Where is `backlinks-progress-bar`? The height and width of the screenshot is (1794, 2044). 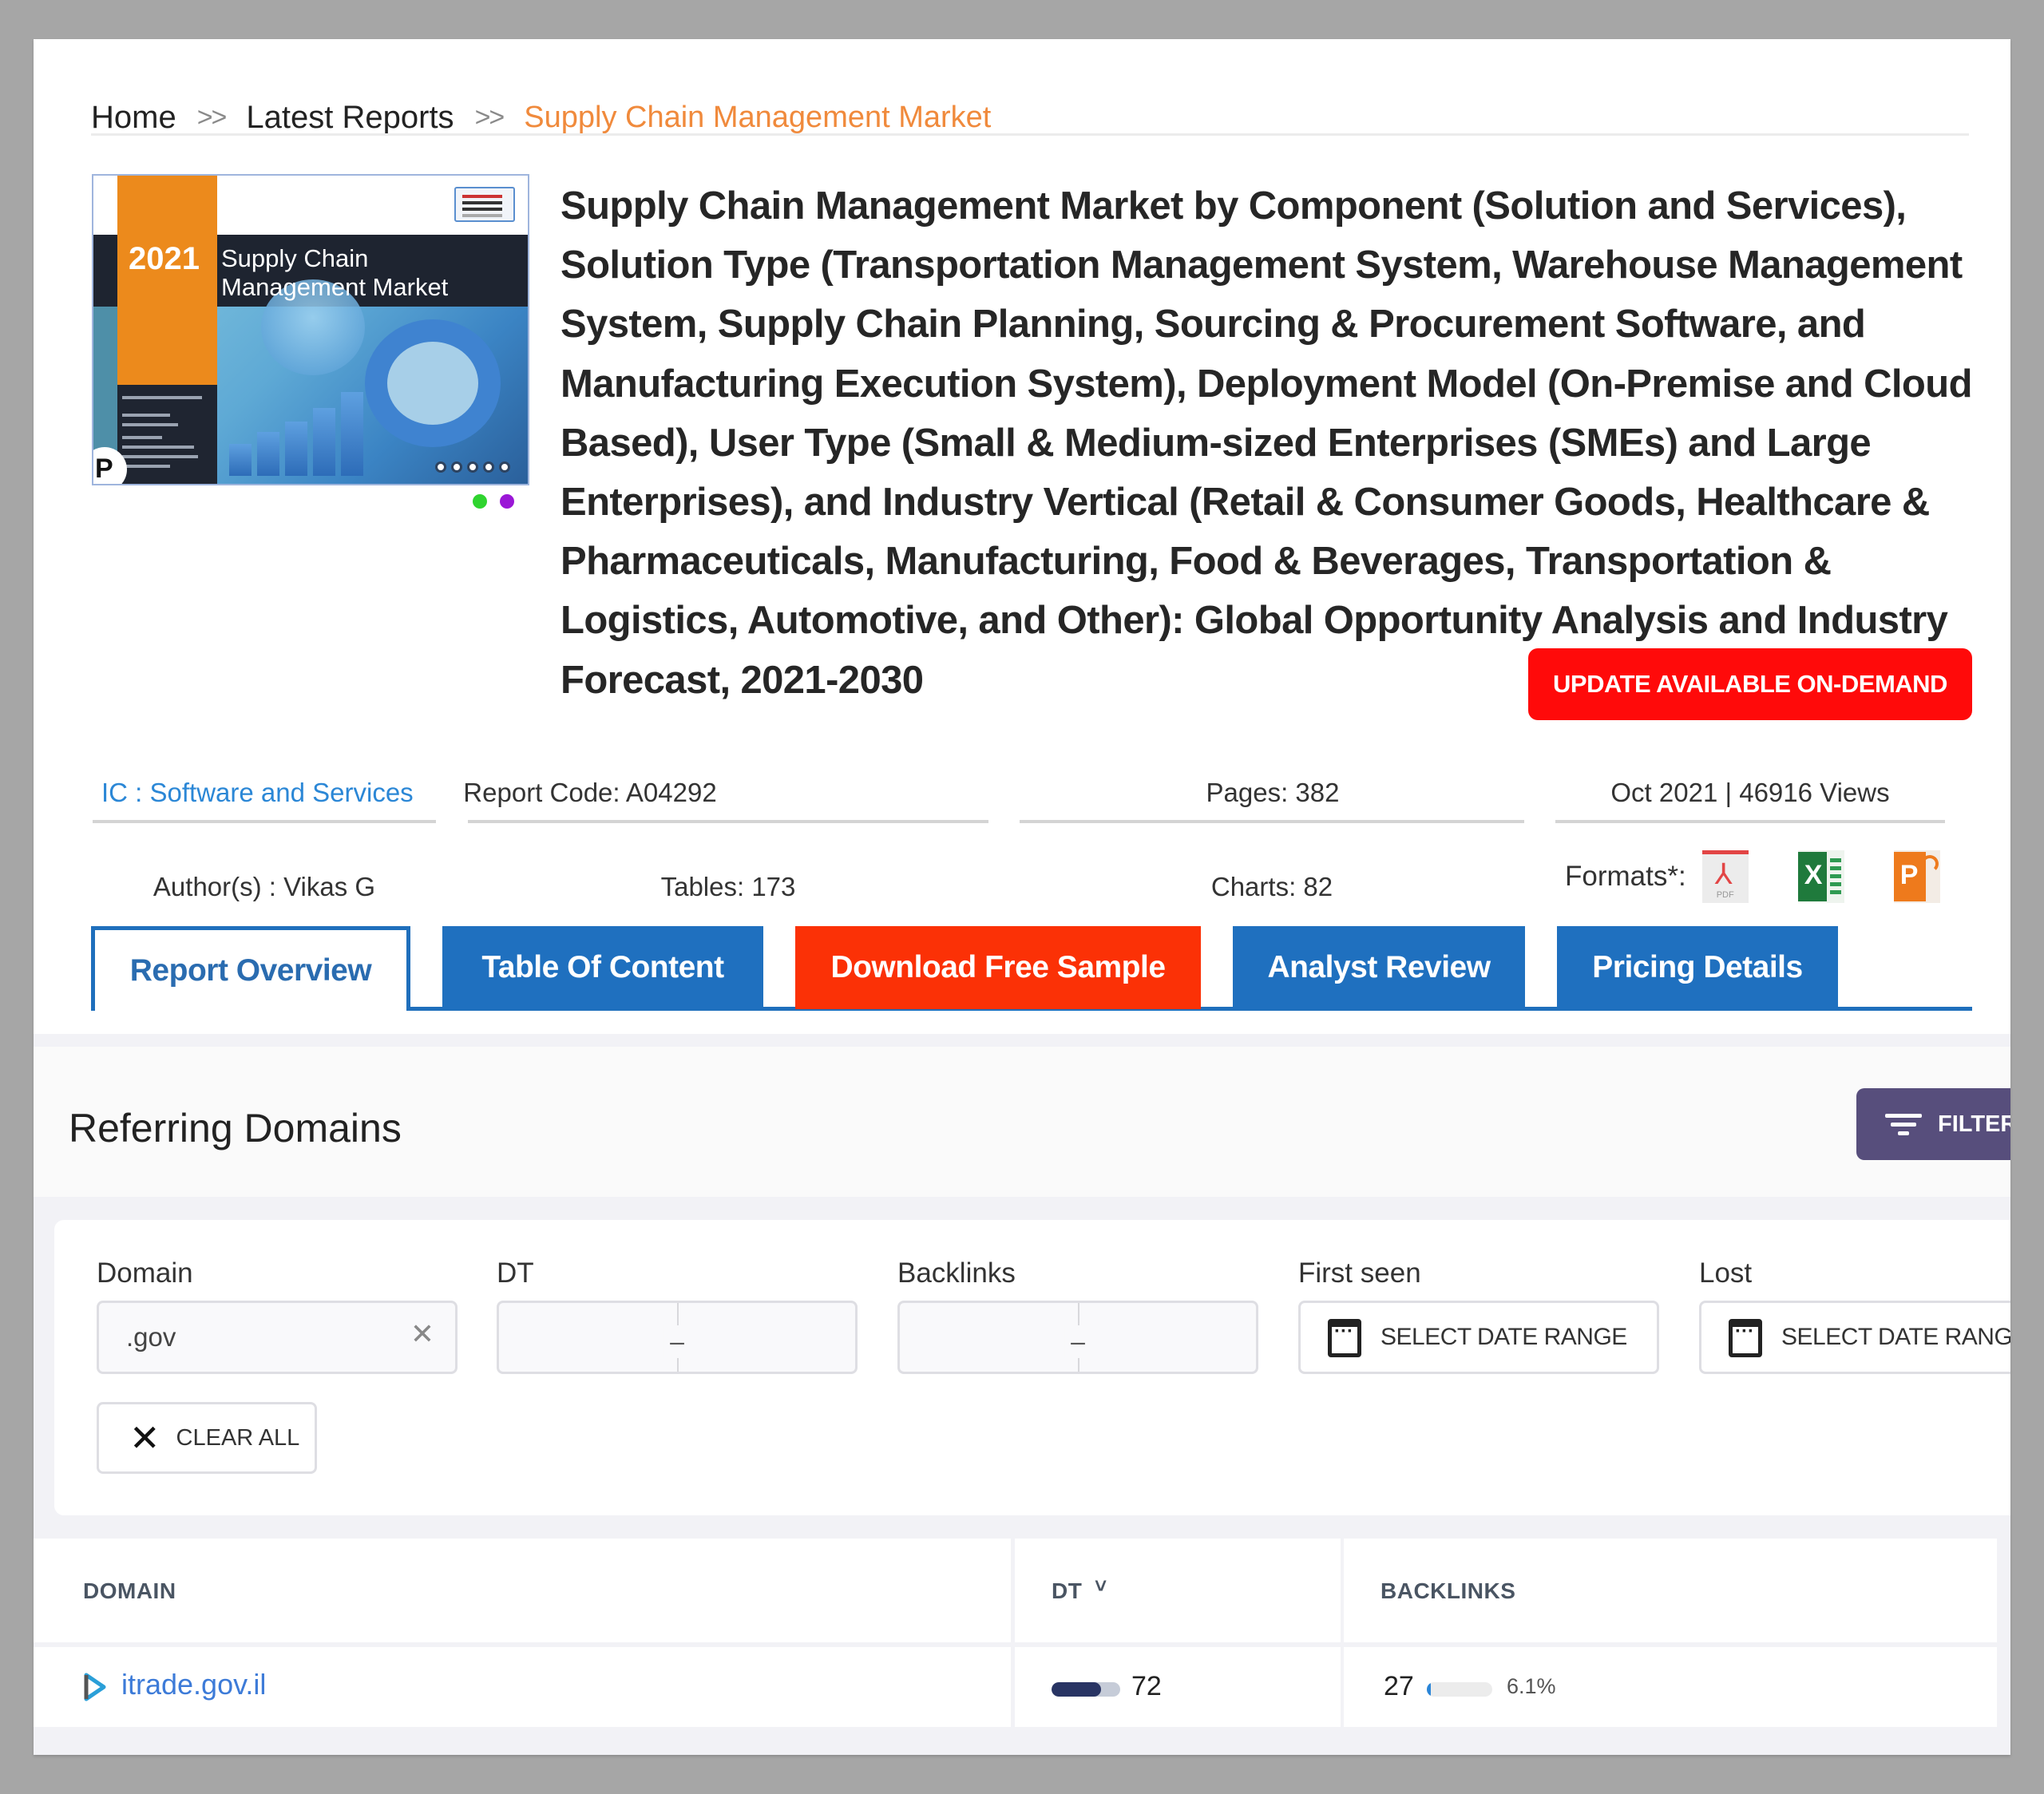 backlinks-progress-bar is located at coordinates (1459, 1690).